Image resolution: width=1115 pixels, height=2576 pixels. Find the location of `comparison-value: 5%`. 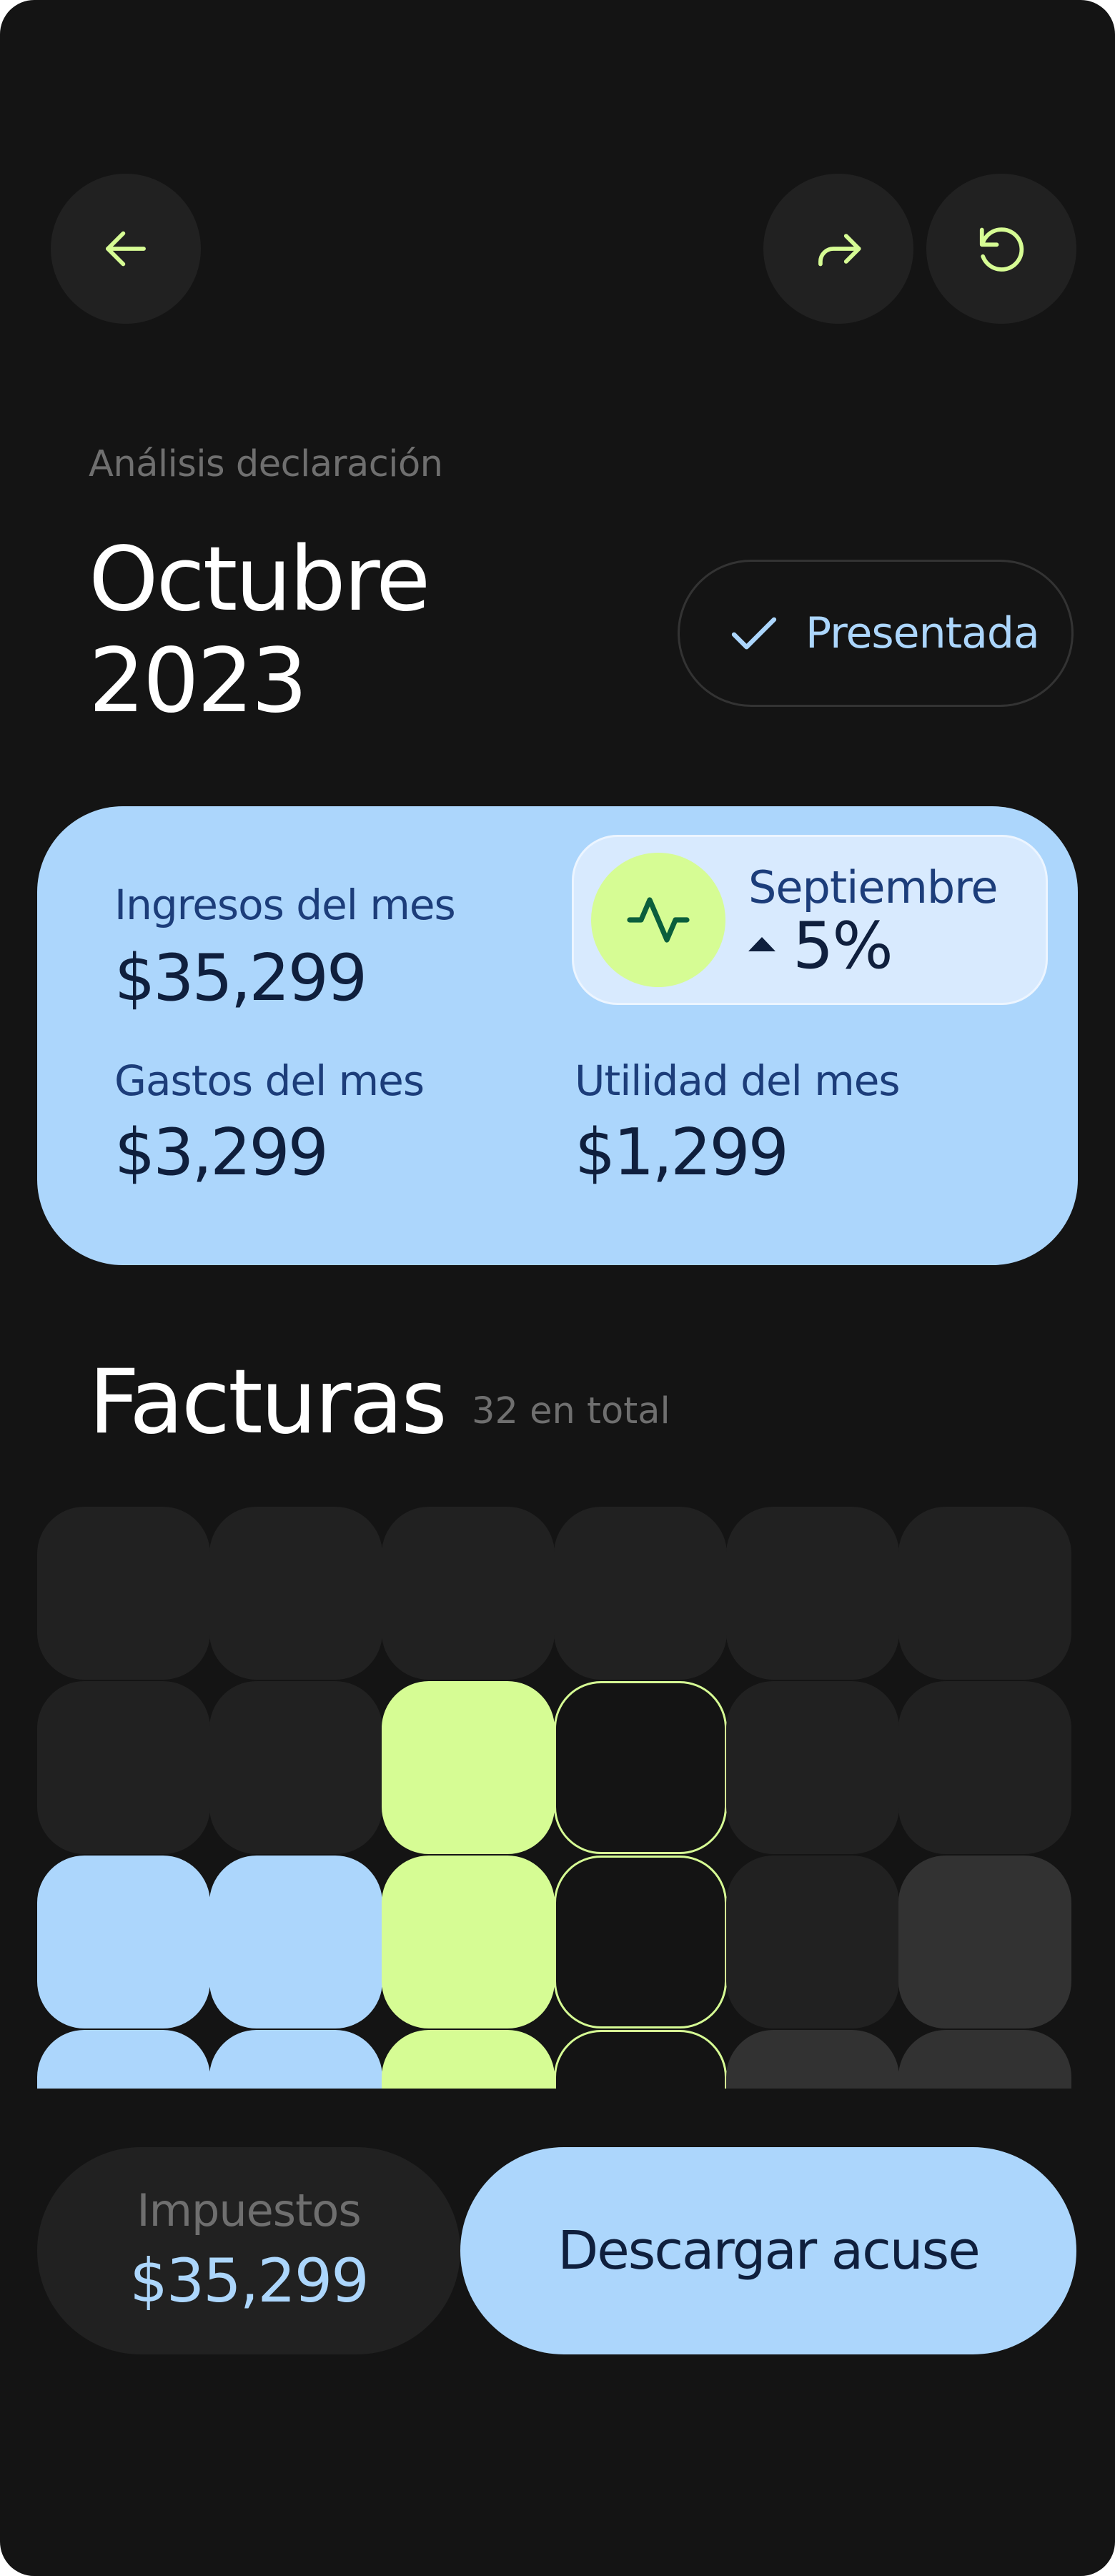

comparison-value: 5% is located at coordinates (843, 946).